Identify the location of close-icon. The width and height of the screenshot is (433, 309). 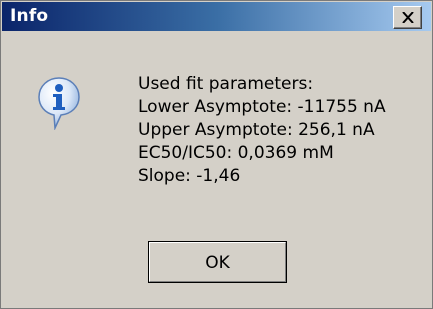
(408, 17).